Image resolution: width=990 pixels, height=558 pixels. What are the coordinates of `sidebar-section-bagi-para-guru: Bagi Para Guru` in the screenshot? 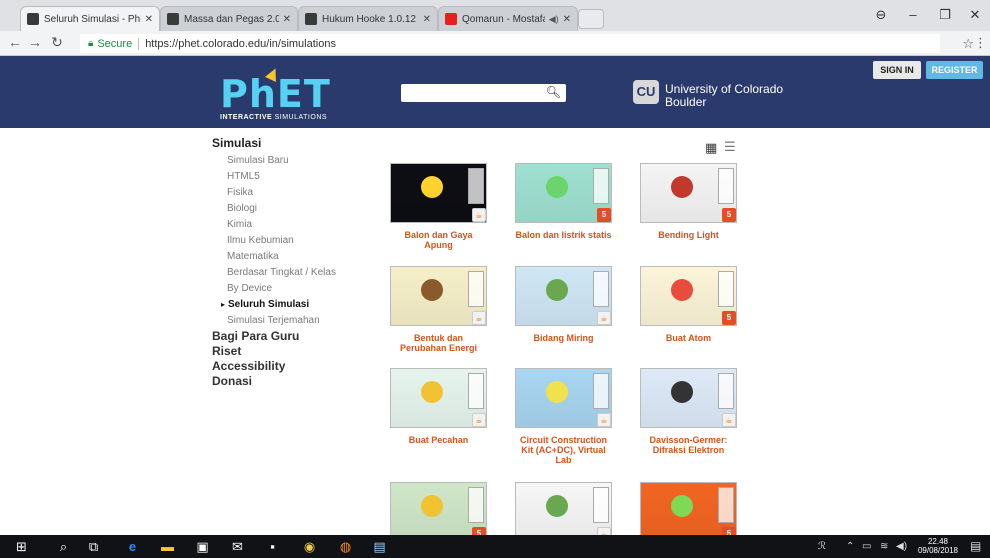 It's located at (287, 336).